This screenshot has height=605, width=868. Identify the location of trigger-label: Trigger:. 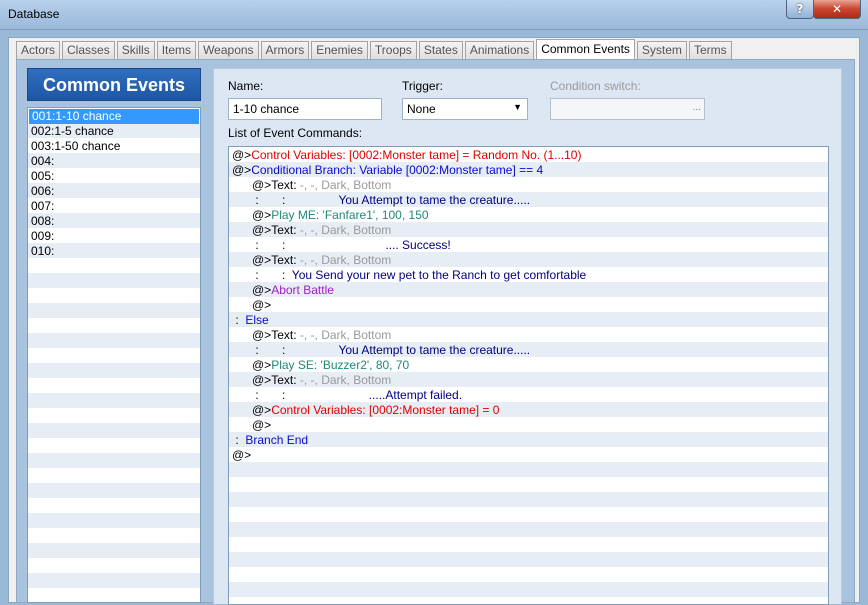
(422, 86).